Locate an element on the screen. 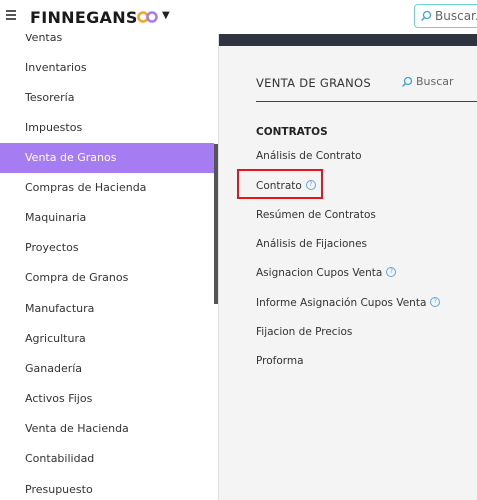 The image size is (477, 500). sidebar-item: Inventarios is located at coordinates (107, 68).